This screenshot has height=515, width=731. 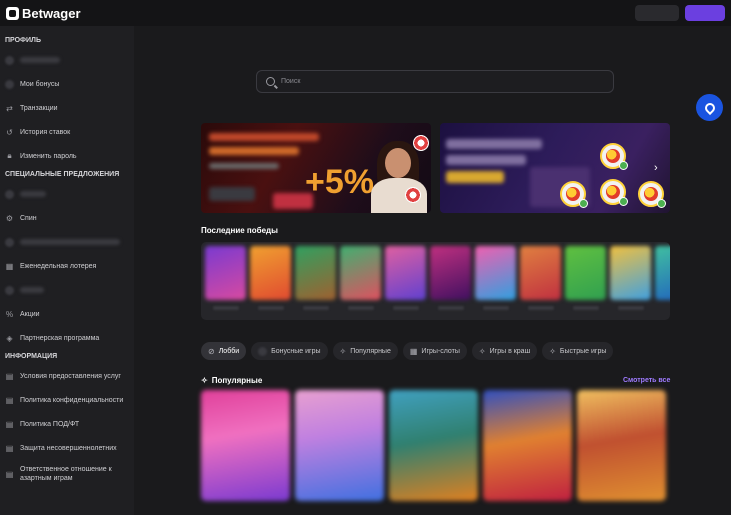 I want to click on sidebar-item-weekly-lottery: ▦ Еженедельная лотерея, so click(x=67, y=266).